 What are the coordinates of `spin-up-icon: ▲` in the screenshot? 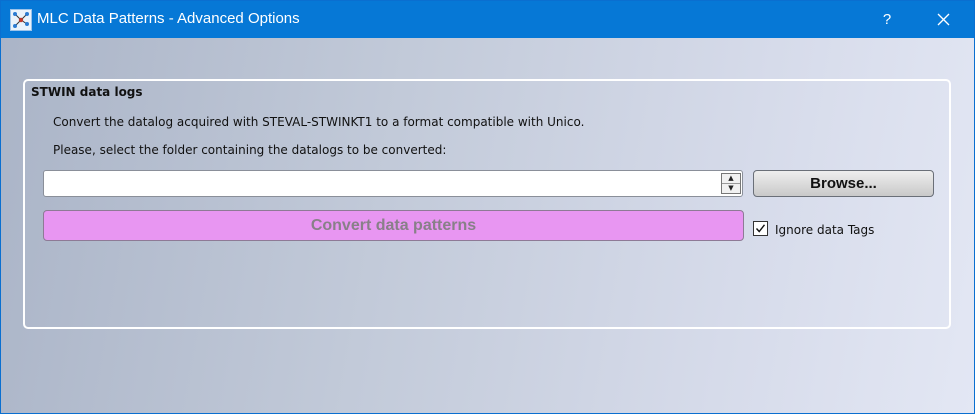 It's located at (731, 179).